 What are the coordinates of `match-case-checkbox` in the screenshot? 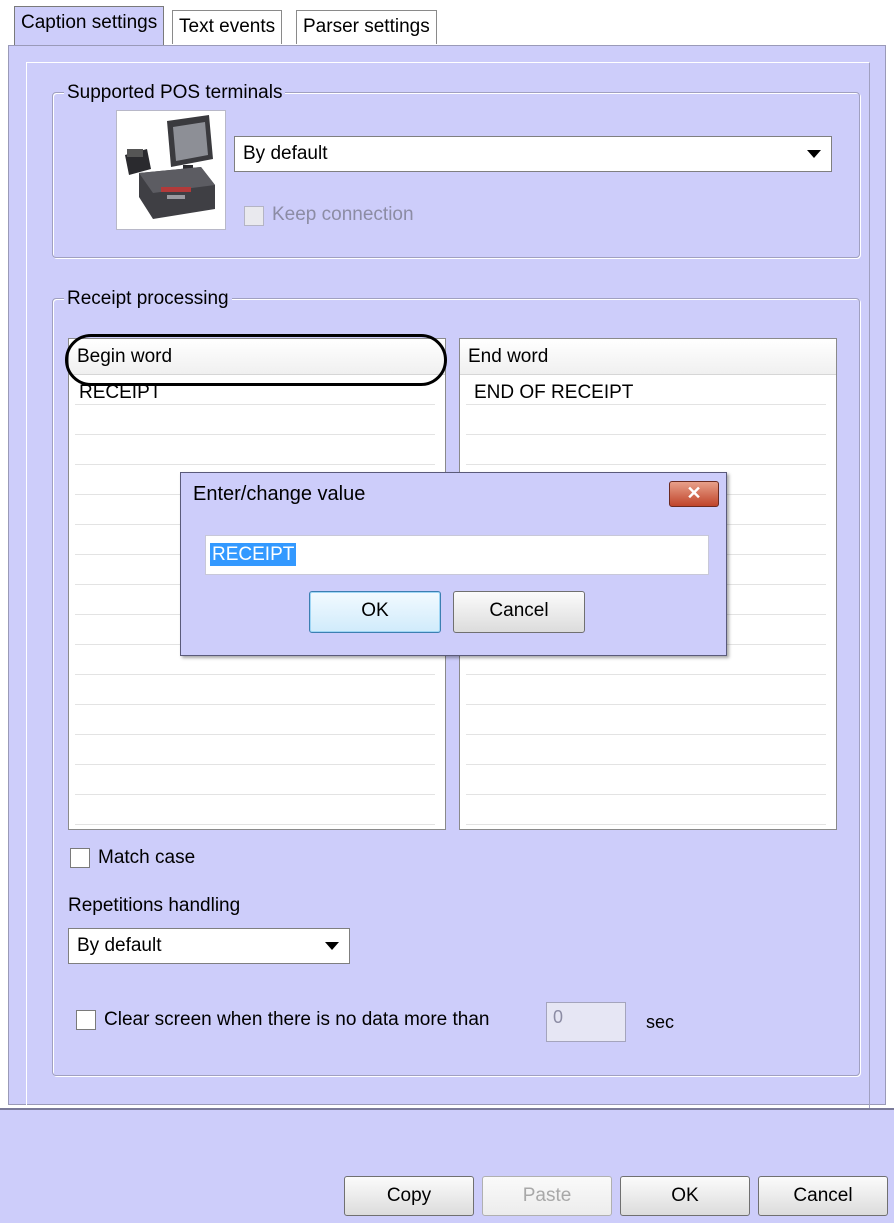 It's located at (80, 858).